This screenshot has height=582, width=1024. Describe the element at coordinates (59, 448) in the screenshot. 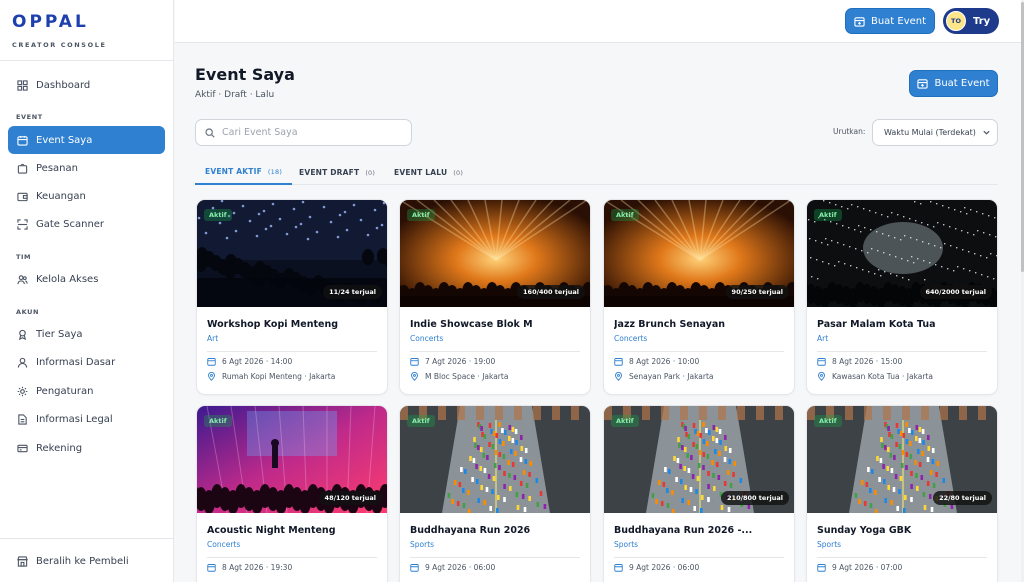

I see `sidebar-item-label: Rekening` at that location.